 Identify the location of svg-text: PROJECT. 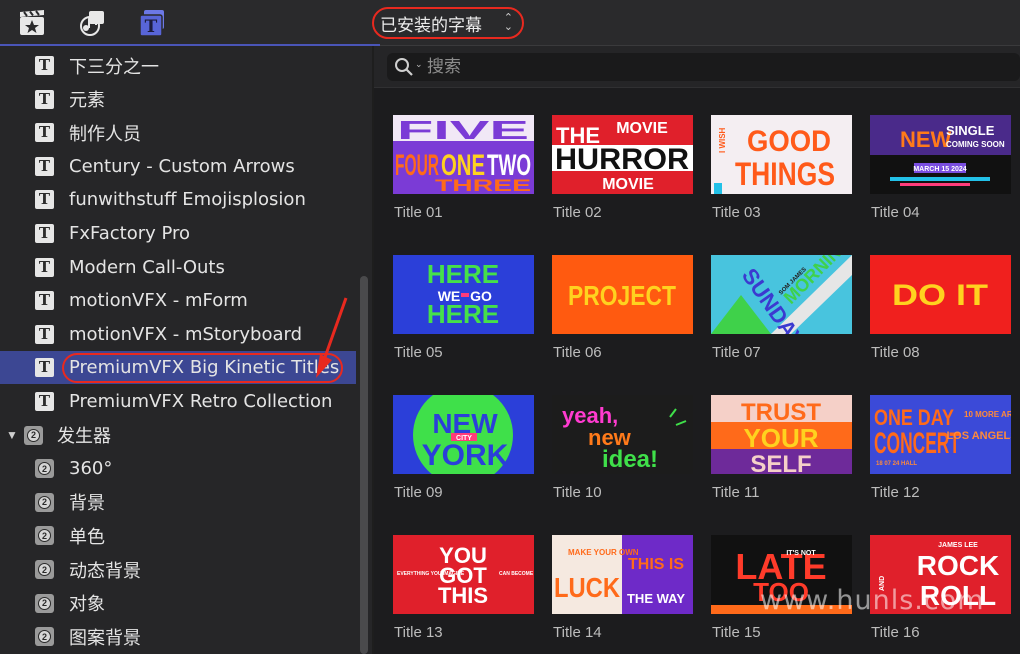
(622, 295).